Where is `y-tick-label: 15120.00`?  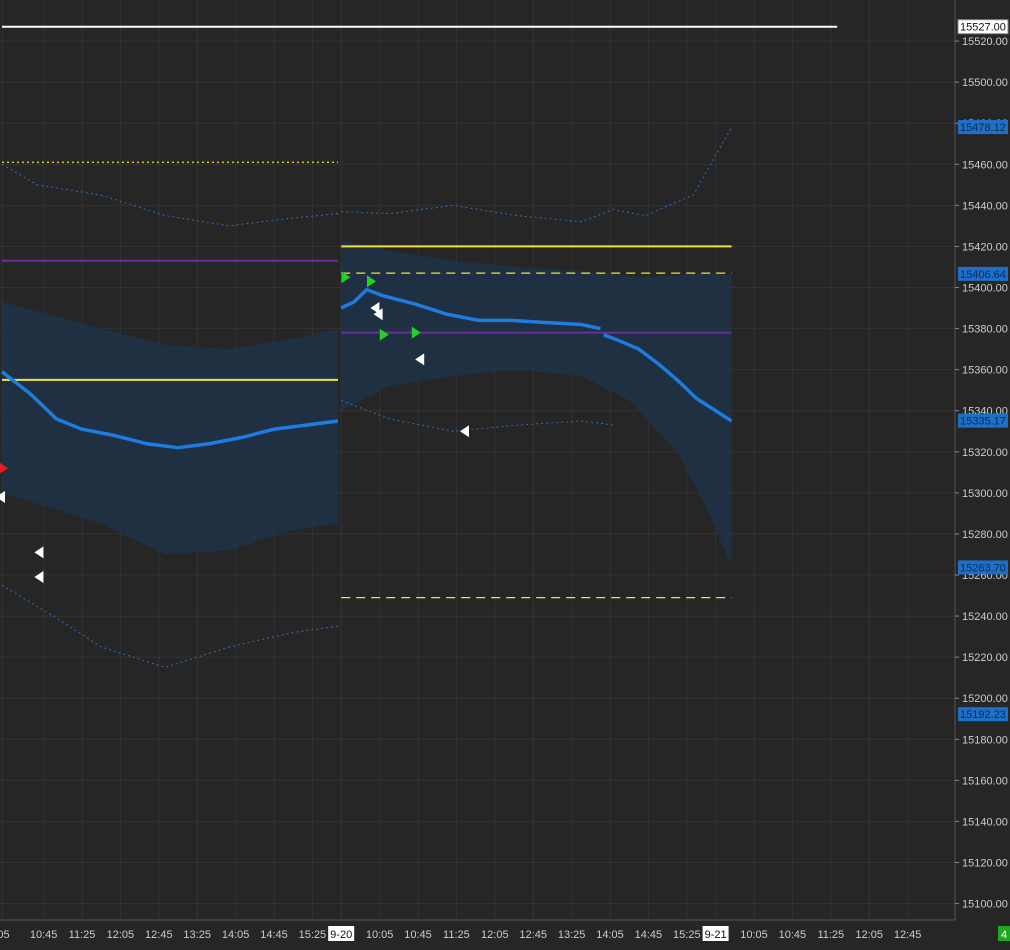
y-tick-label: 15120.00 is located at coordinates (985, 864).